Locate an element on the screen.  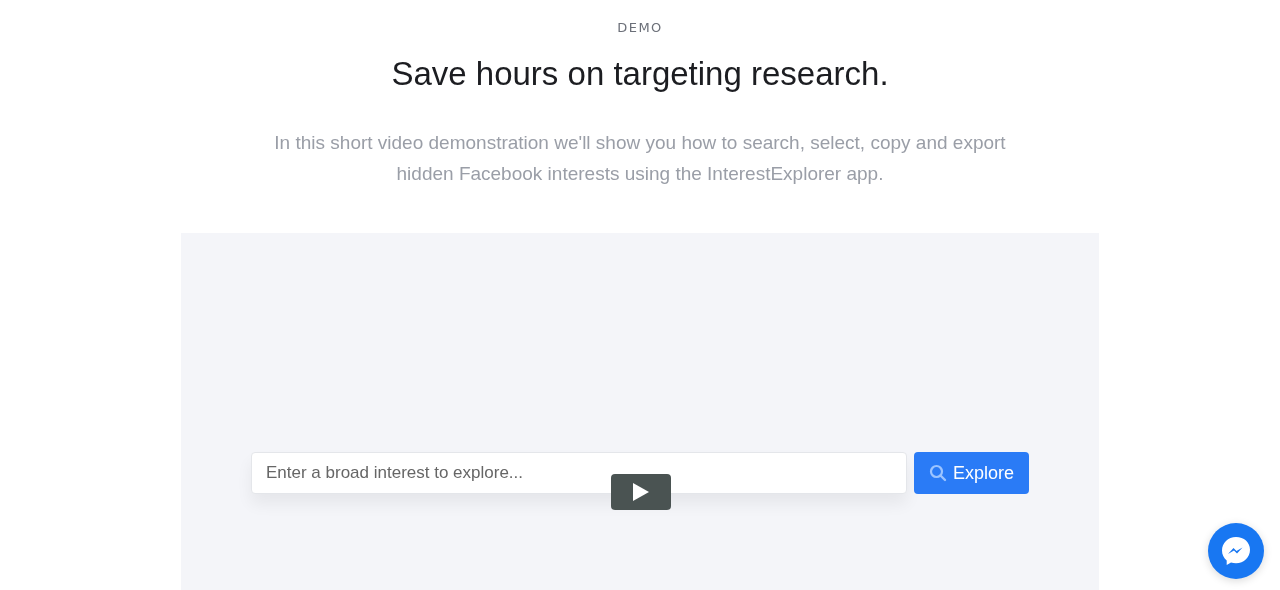
play-icon is located at coordinates (641, 492).